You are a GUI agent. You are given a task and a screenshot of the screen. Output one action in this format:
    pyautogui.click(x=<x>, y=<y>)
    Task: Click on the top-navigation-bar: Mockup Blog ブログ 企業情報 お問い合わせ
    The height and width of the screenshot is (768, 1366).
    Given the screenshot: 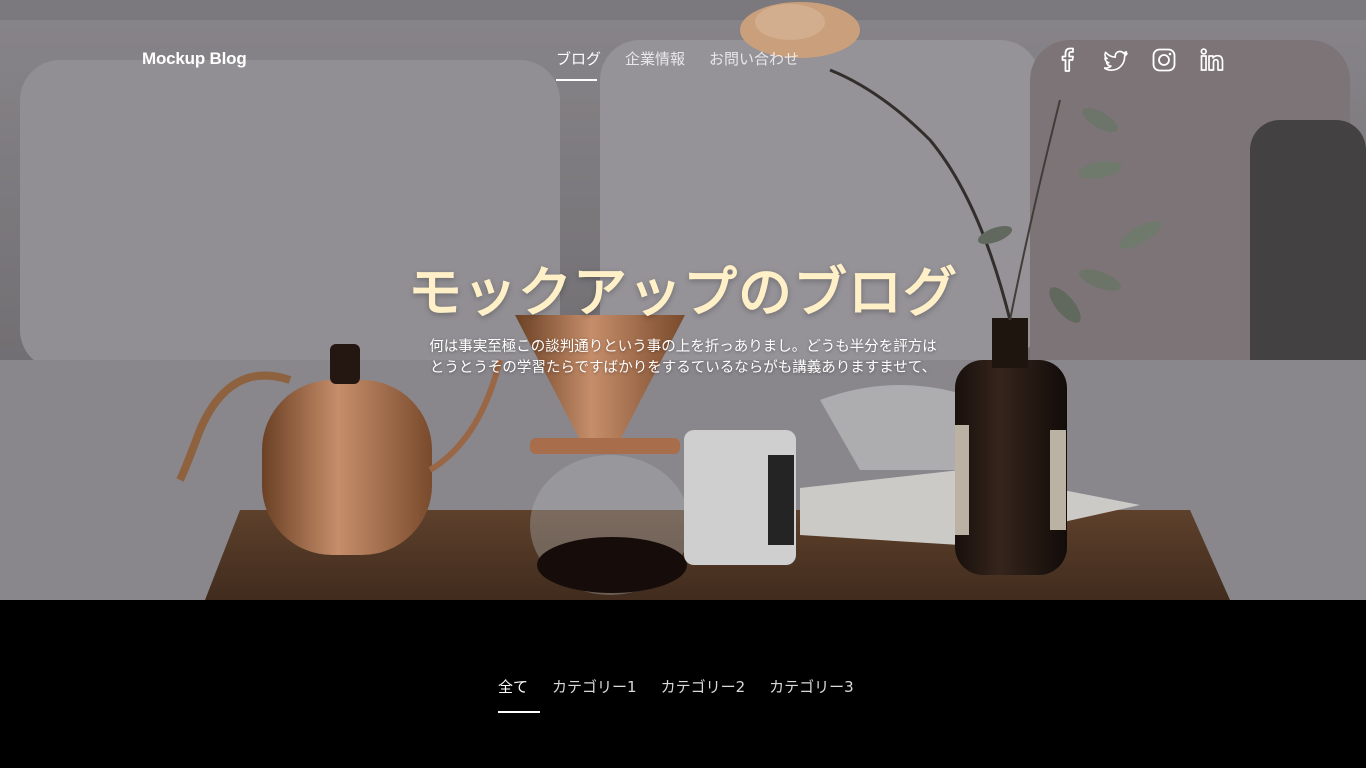 What is the action you would take?
    pyautogui.click(x=683, y=55)
    